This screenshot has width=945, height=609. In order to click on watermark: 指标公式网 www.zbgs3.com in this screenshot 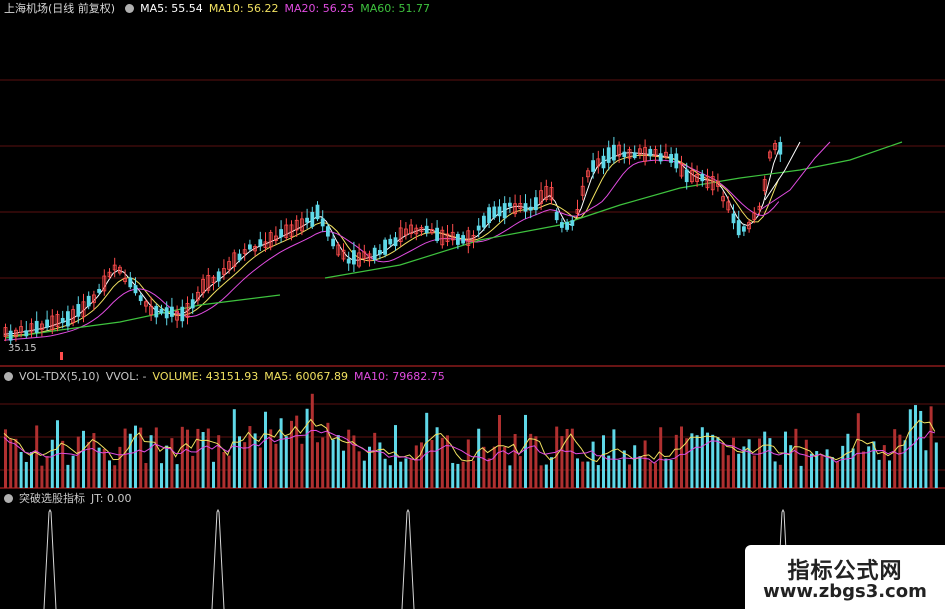, I will do `click(845, 577)`.